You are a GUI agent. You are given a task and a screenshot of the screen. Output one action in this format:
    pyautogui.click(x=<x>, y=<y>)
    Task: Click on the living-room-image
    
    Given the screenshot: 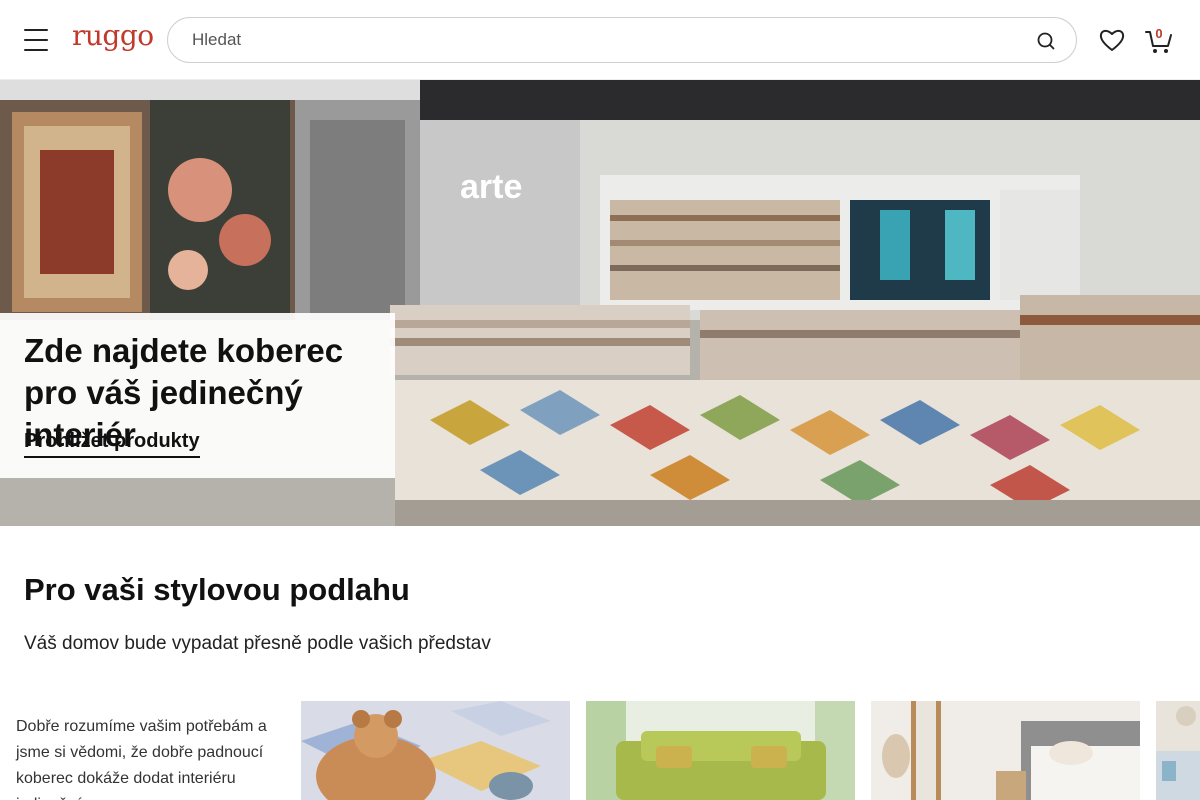 What is the action you would take?
    pyautogui.click(x=720, y=750)
    